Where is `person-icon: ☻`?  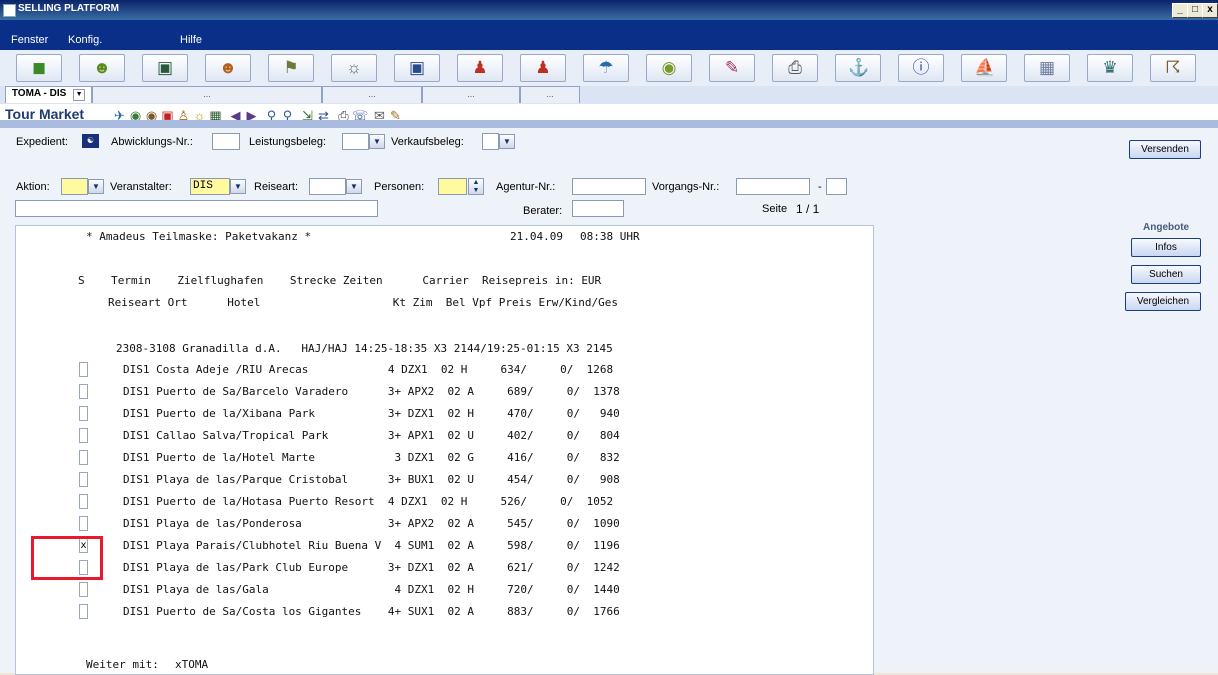
person-icon: ☻ is located at coordinates (228, 67).